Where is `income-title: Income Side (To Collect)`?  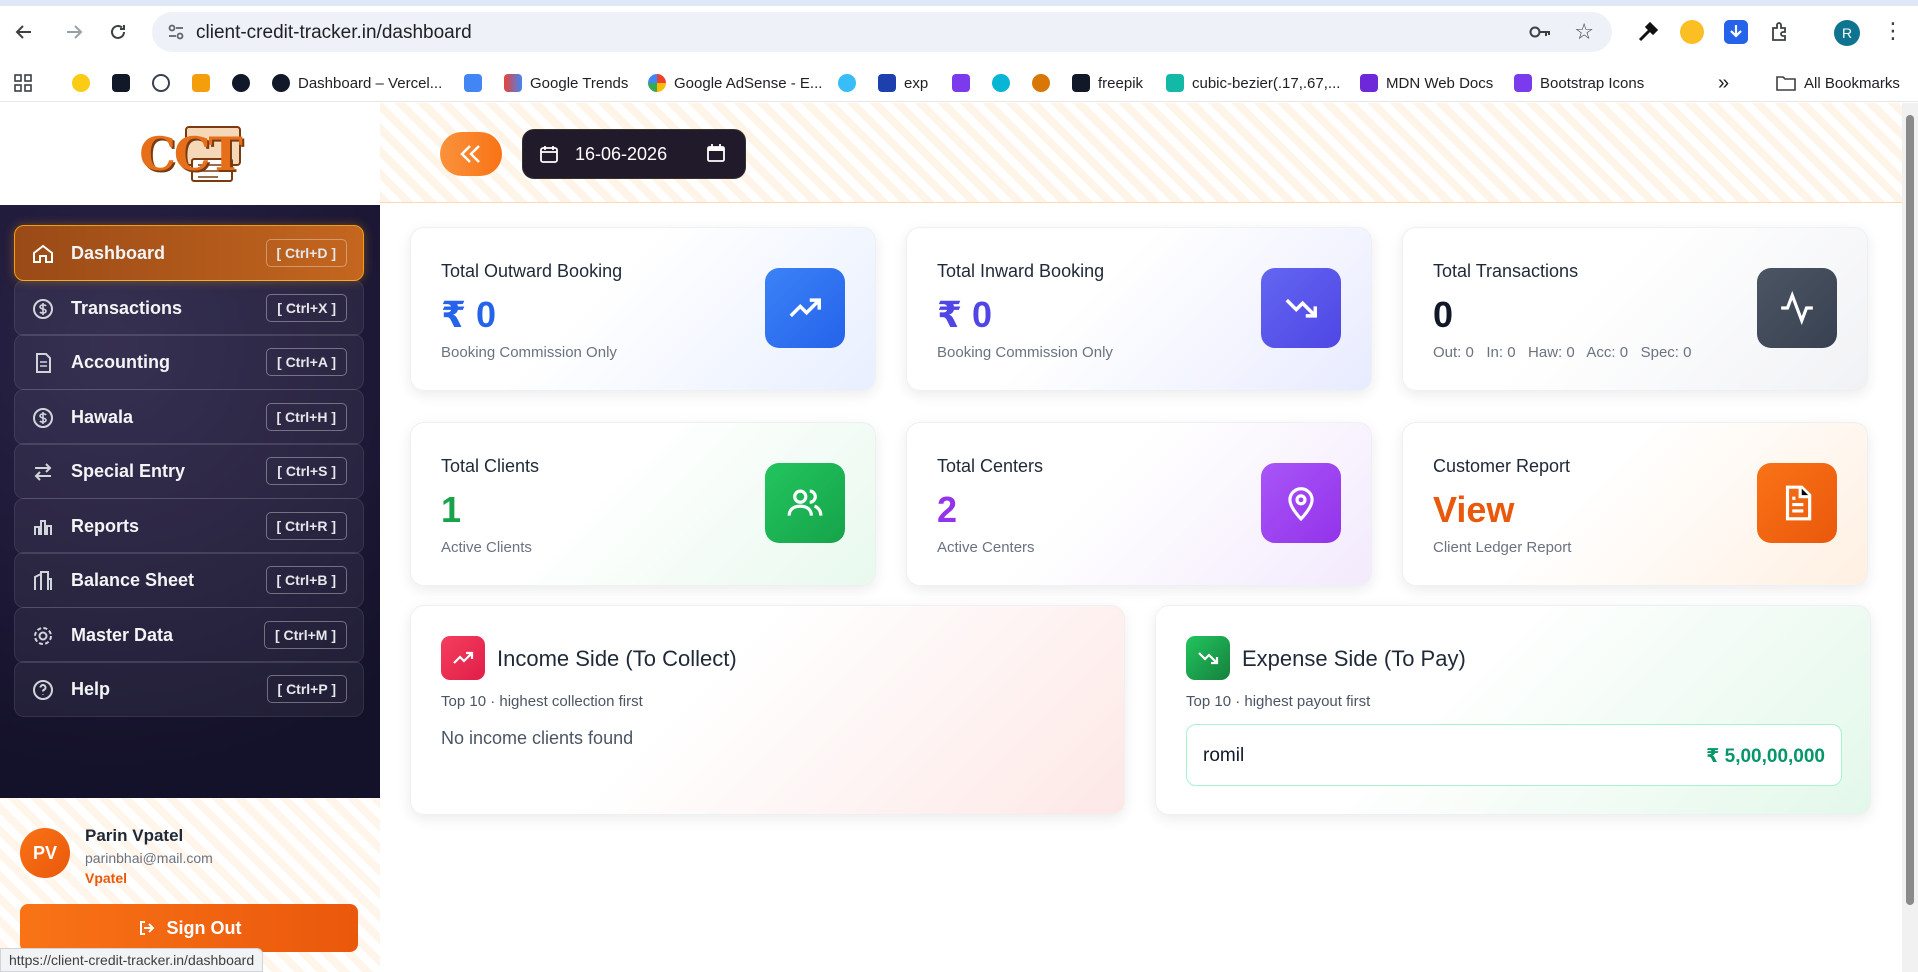 income-title: Income Side (To Collect) is located at coordinates (617, 658).